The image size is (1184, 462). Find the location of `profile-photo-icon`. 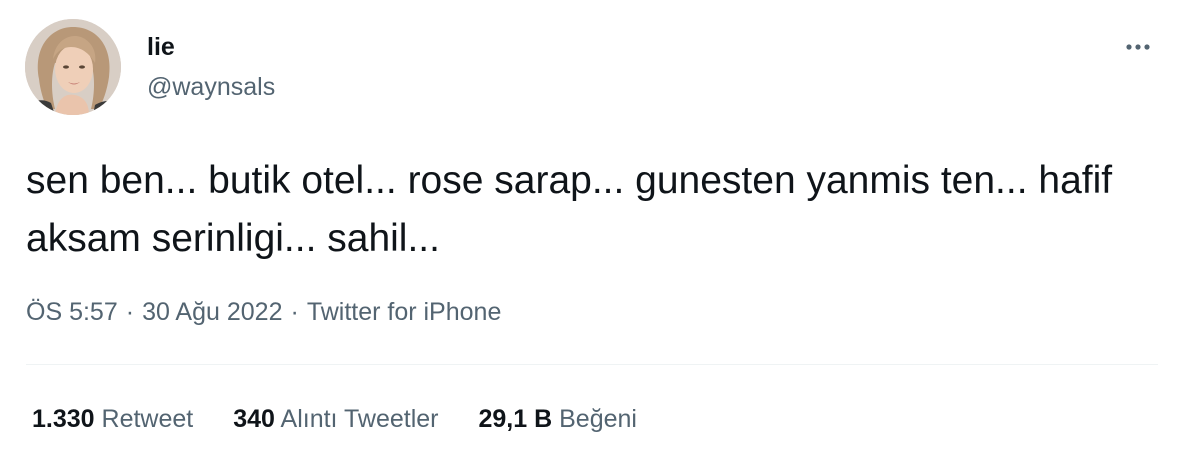

profile-photo-icon is located at coordinates (73, 67).